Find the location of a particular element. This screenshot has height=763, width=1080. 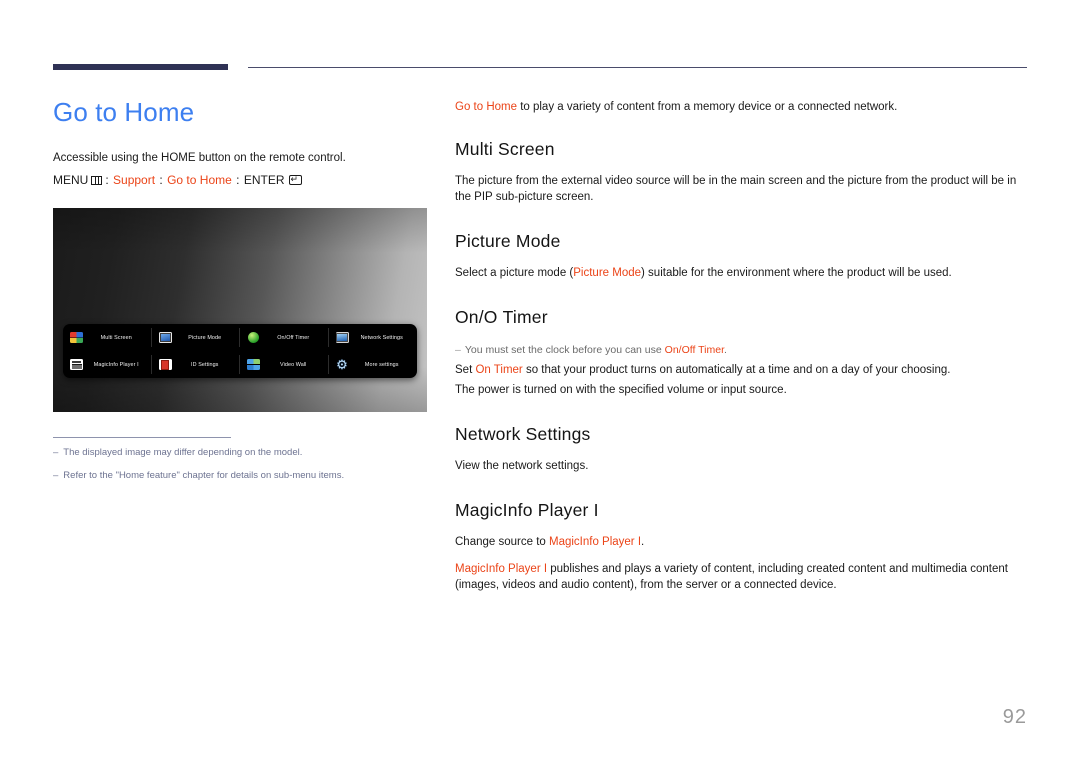

multi-screen-icon is located at coordinates (76, 337).